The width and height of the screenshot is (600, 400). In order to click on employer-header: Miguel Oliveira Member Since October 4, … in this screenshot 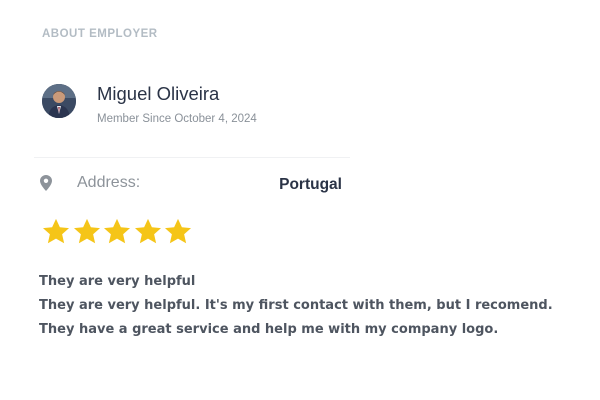, I will do `click(149, 104)`.